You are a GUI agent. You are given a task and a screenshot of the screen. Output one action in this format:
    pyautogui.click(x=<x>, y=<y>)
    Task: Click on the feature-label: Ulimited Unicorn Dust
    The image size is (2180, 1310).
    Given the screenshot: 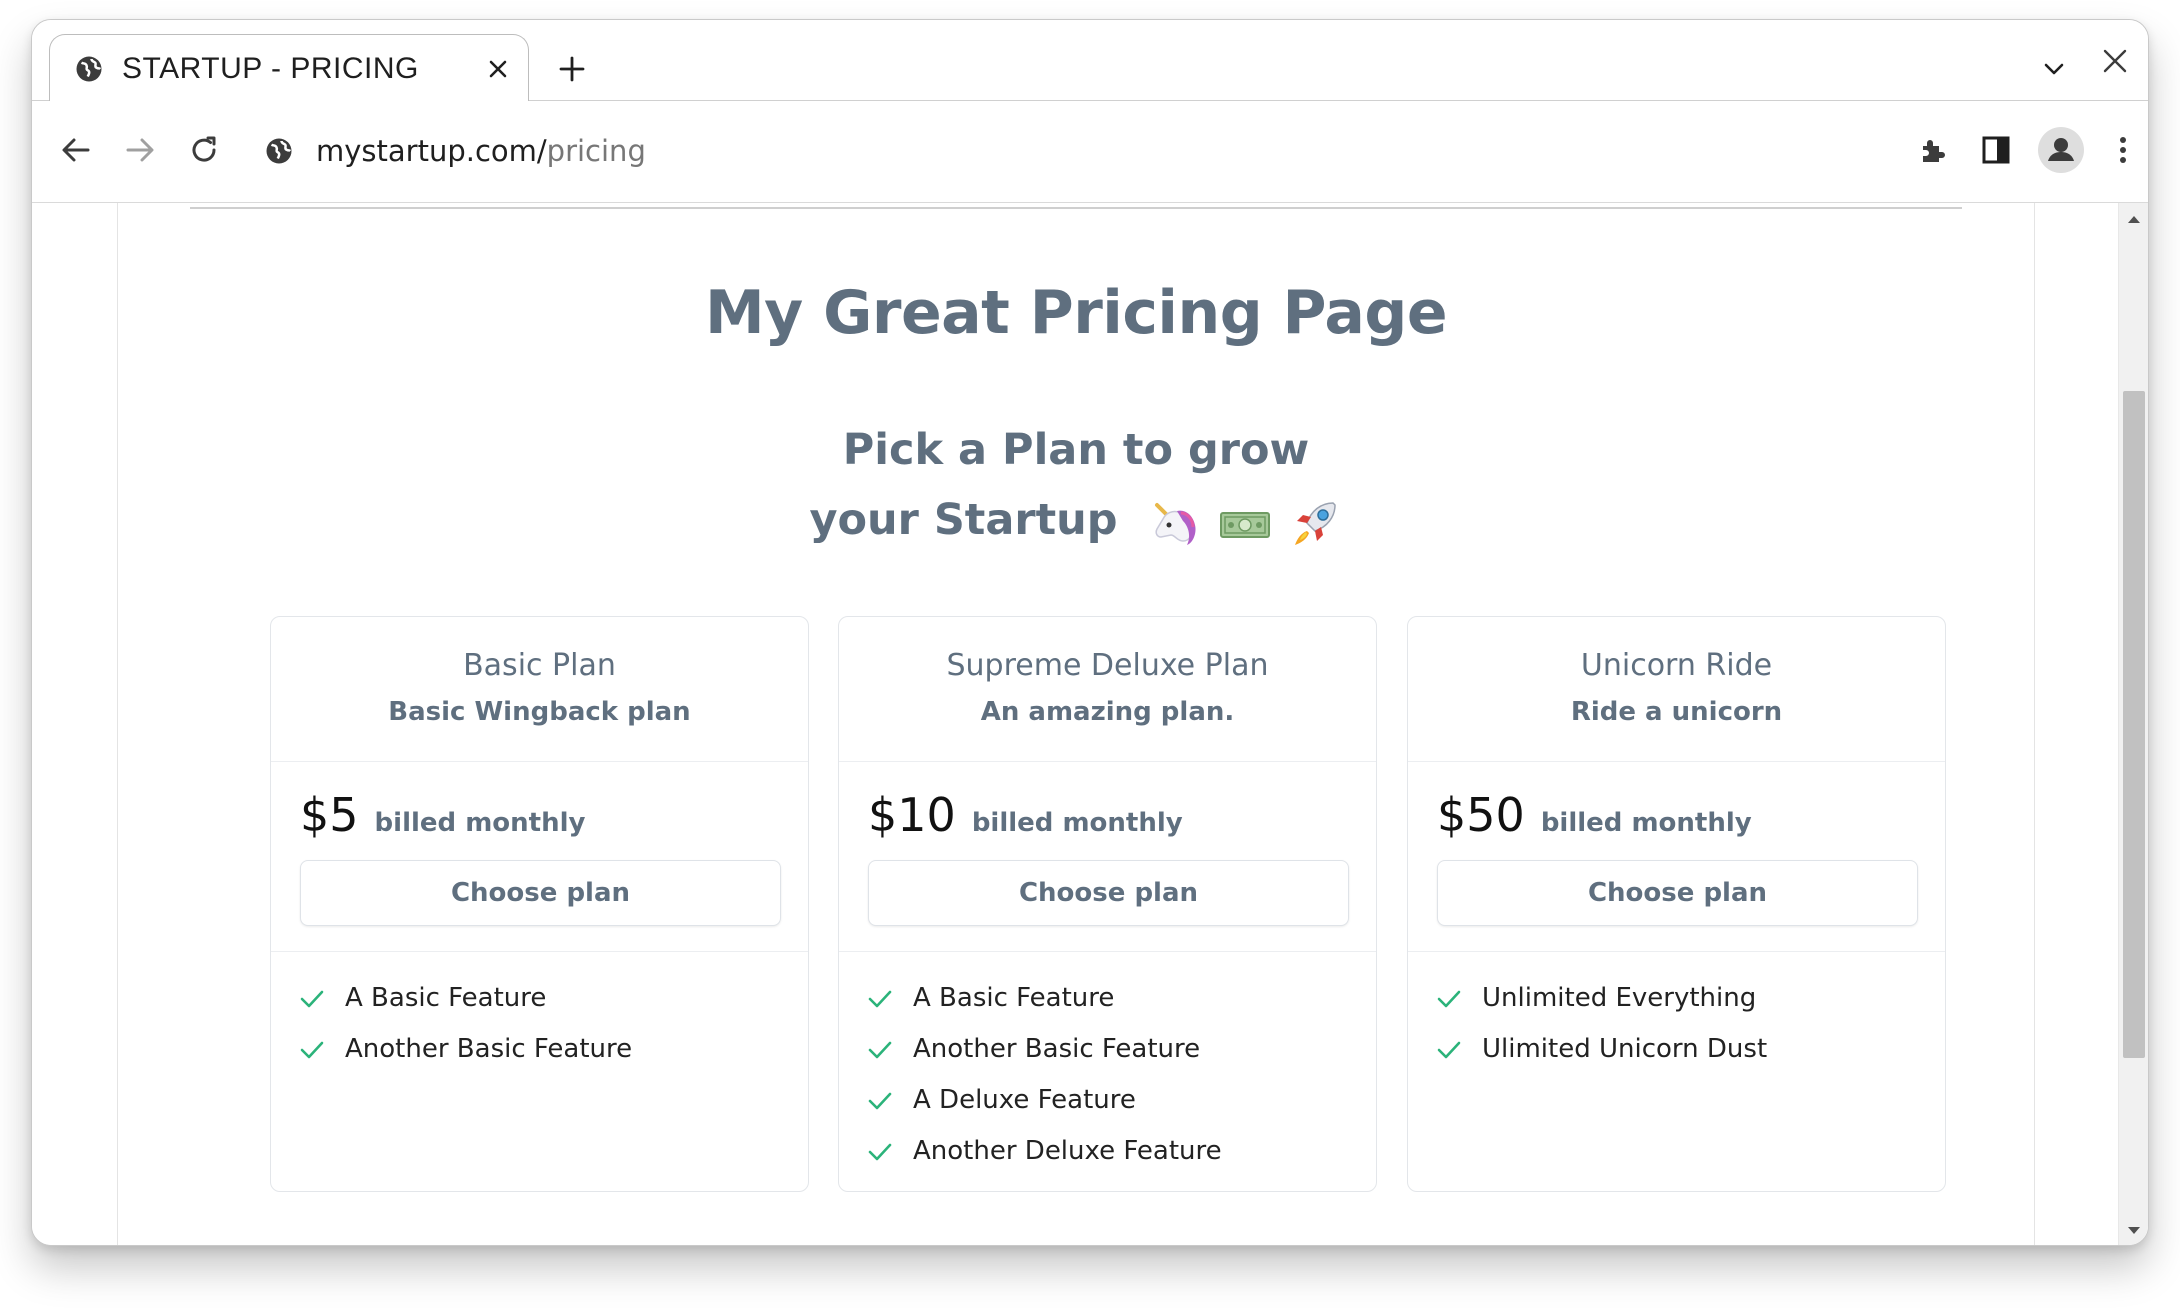 What is the action you would take?
    pyautogui.click(x=1625, y=1048)
    